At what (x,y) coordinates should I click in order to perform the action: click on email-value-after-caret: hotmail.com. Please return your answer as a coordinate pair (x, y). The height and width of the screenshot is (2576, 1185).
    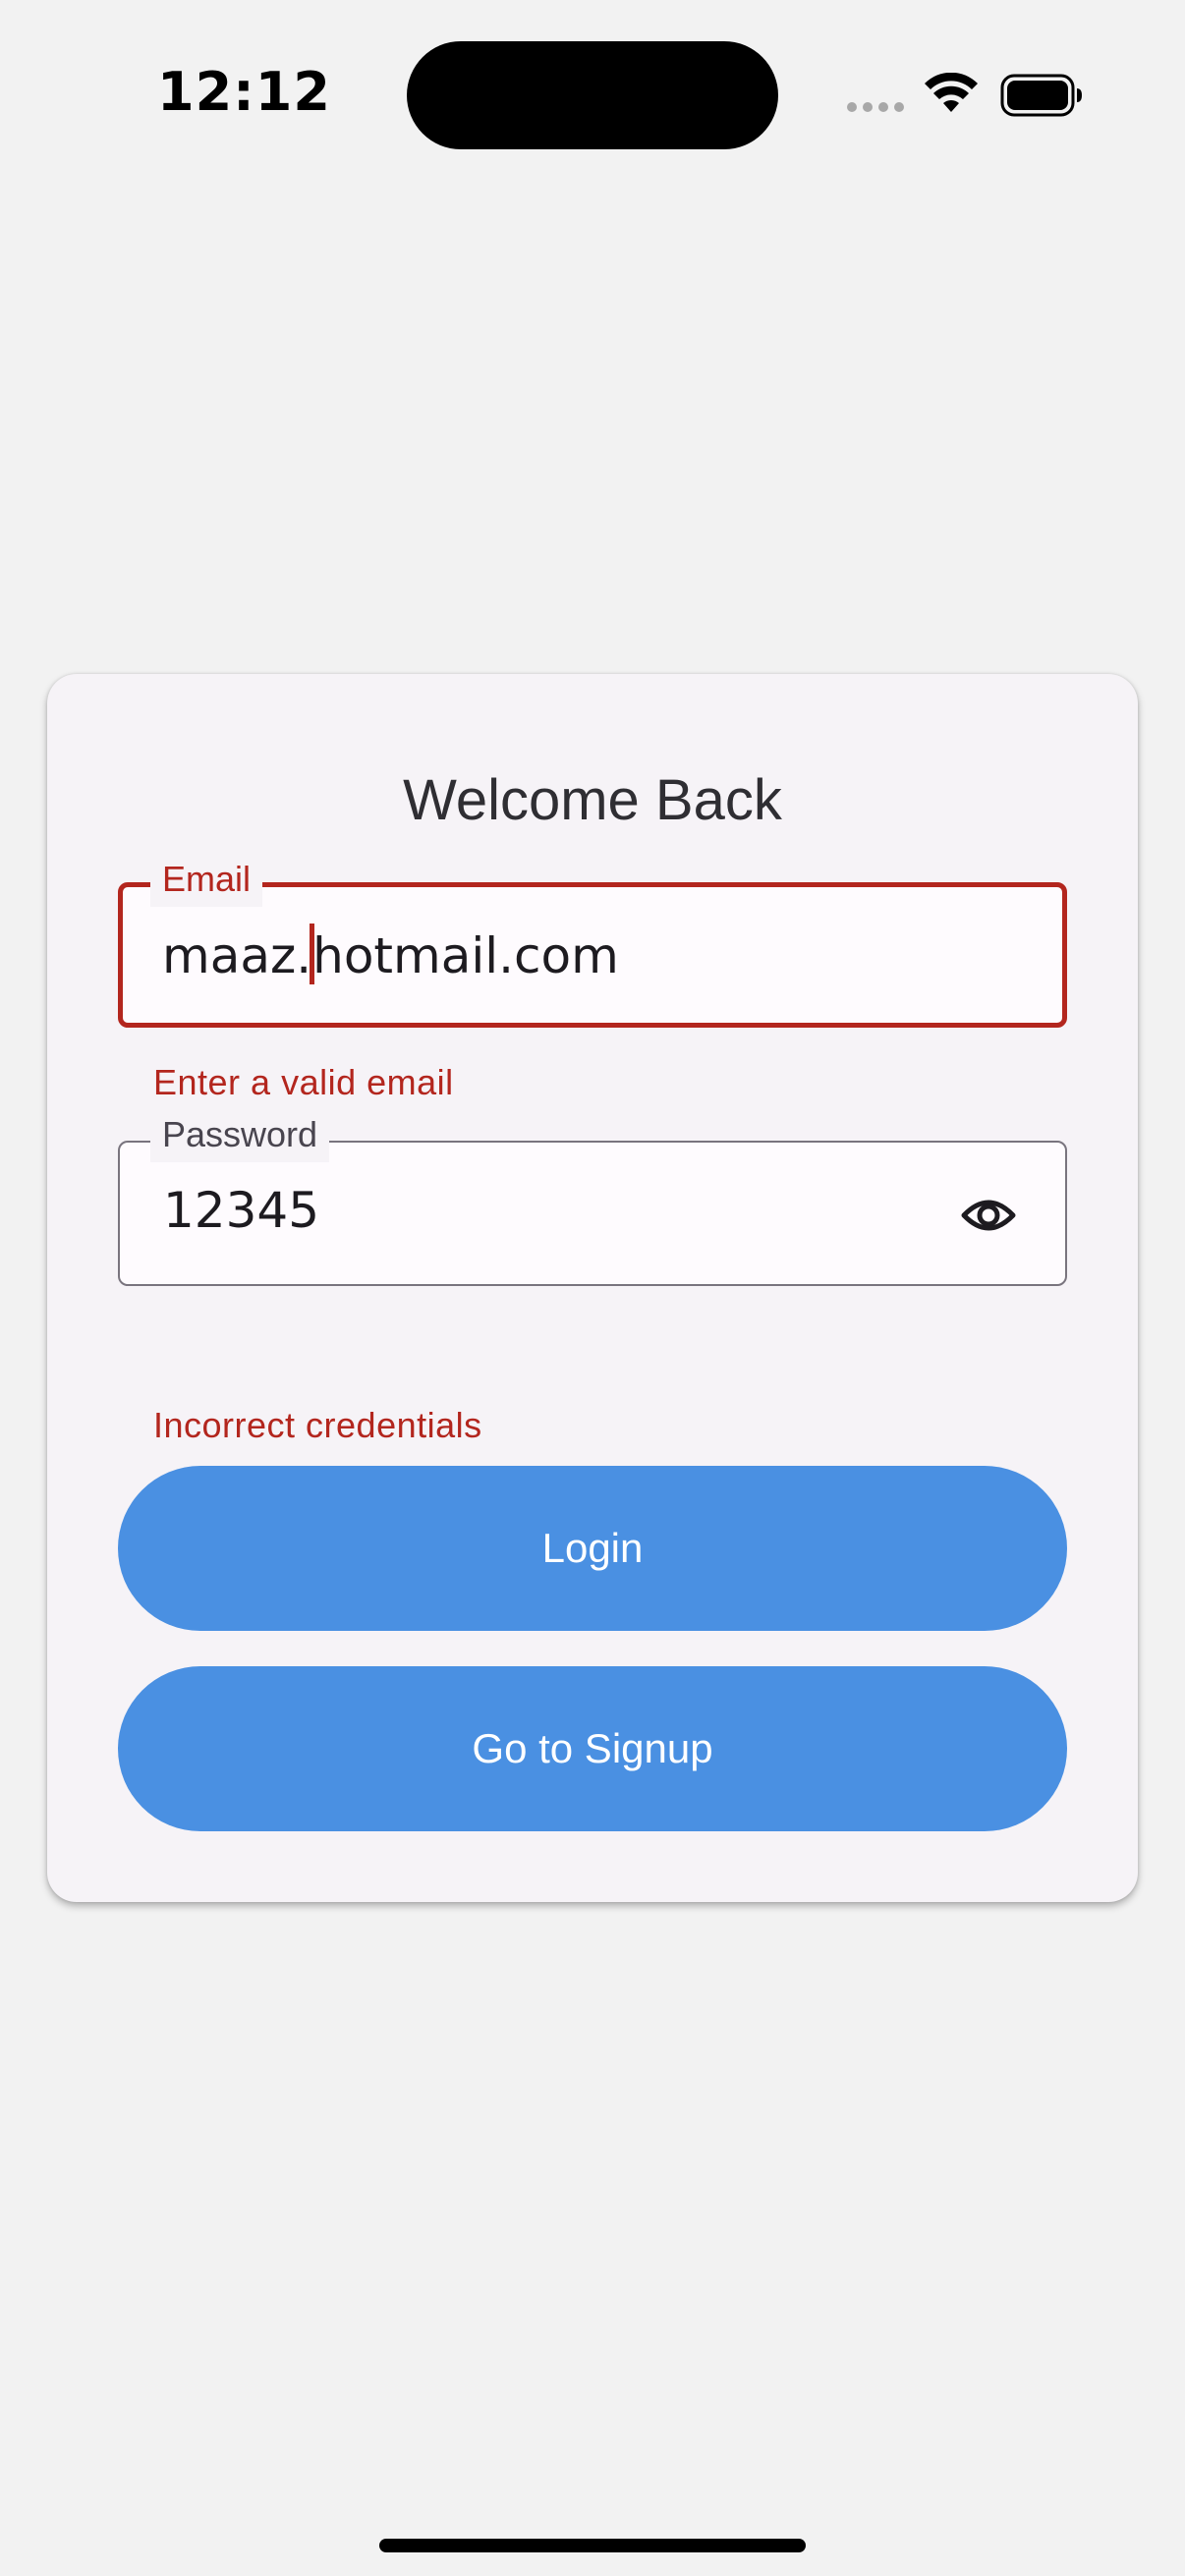
    Looking at the image, I should click on (466, 955).